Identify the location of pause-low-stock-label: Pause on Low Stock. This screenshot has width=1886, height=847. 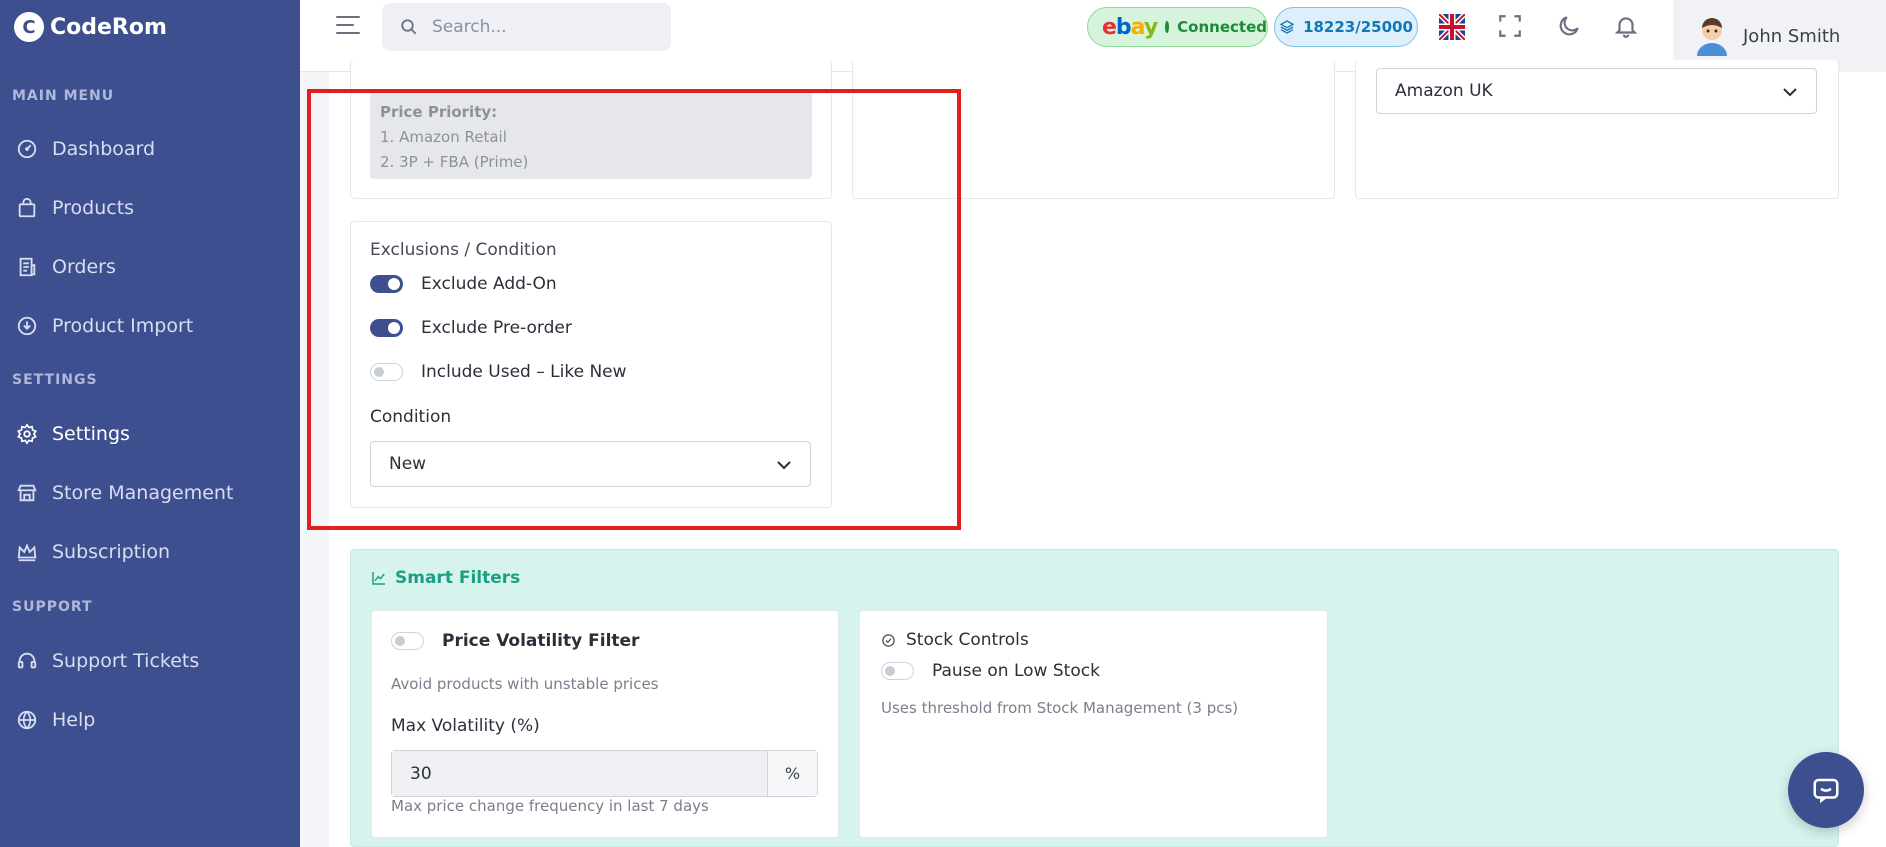
(1016, 671).